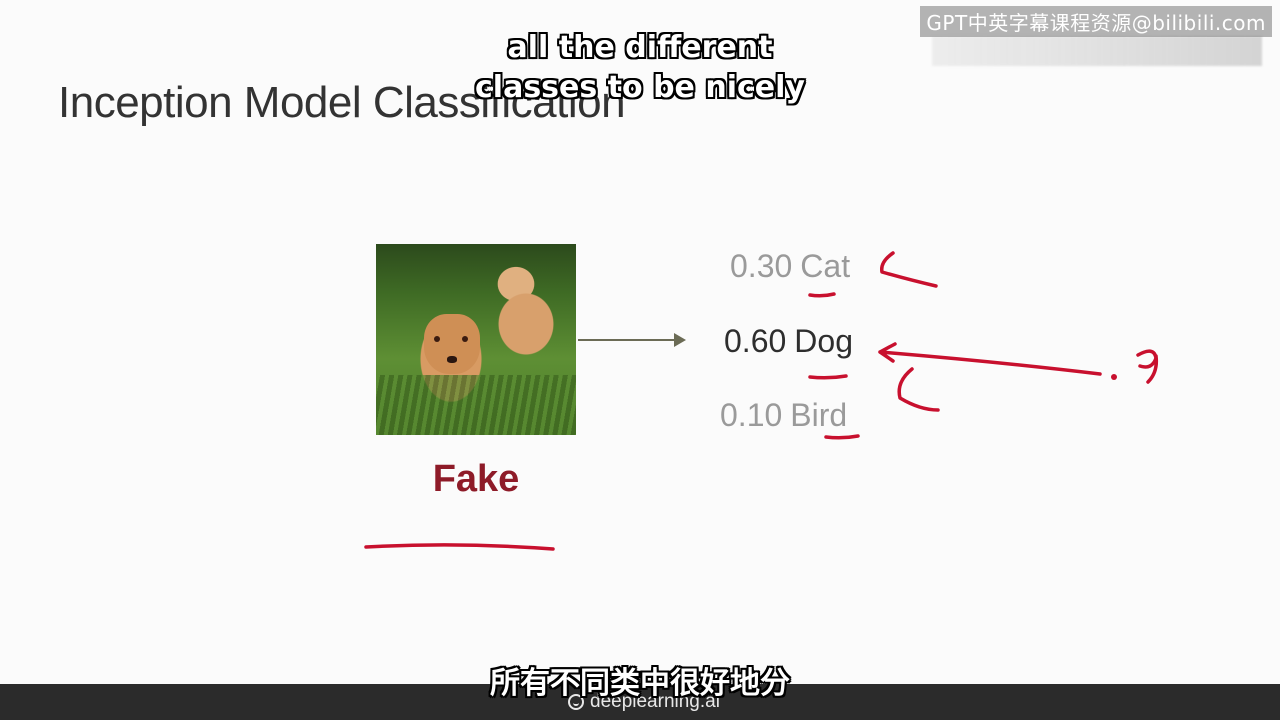 This screenshot has height=720, width=1280. I want to click on prediction-score: 0.60, so click(755, 341).